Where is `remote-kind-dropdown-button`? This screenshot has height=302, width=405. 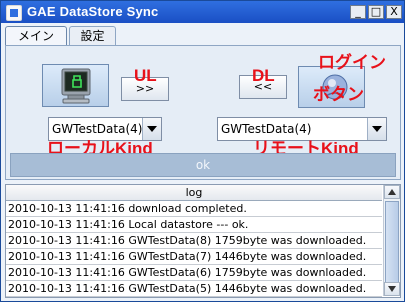
remote-kind-dropdown-button is located at coordinates (376, 129).